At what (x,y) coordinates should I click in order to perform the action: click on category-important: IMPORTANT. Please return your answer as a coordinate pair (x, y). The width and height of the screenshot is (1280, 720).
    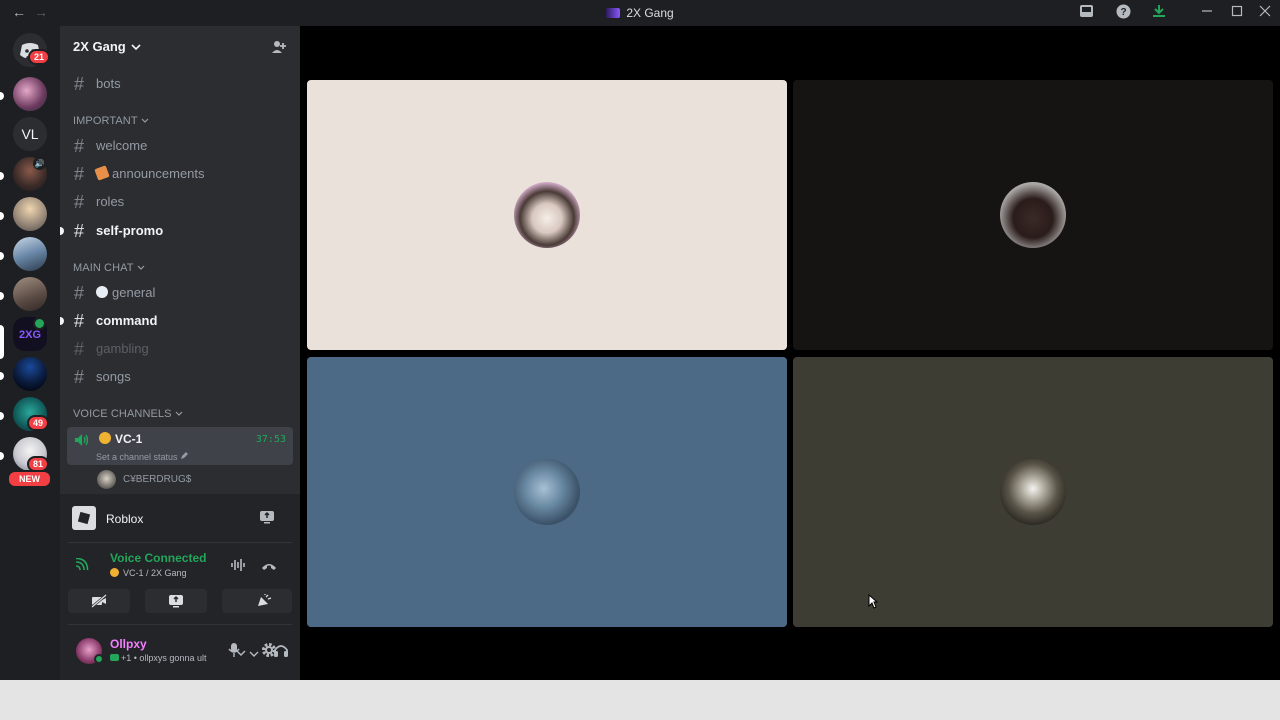
    Looking at the image, I should click on (111, 121).